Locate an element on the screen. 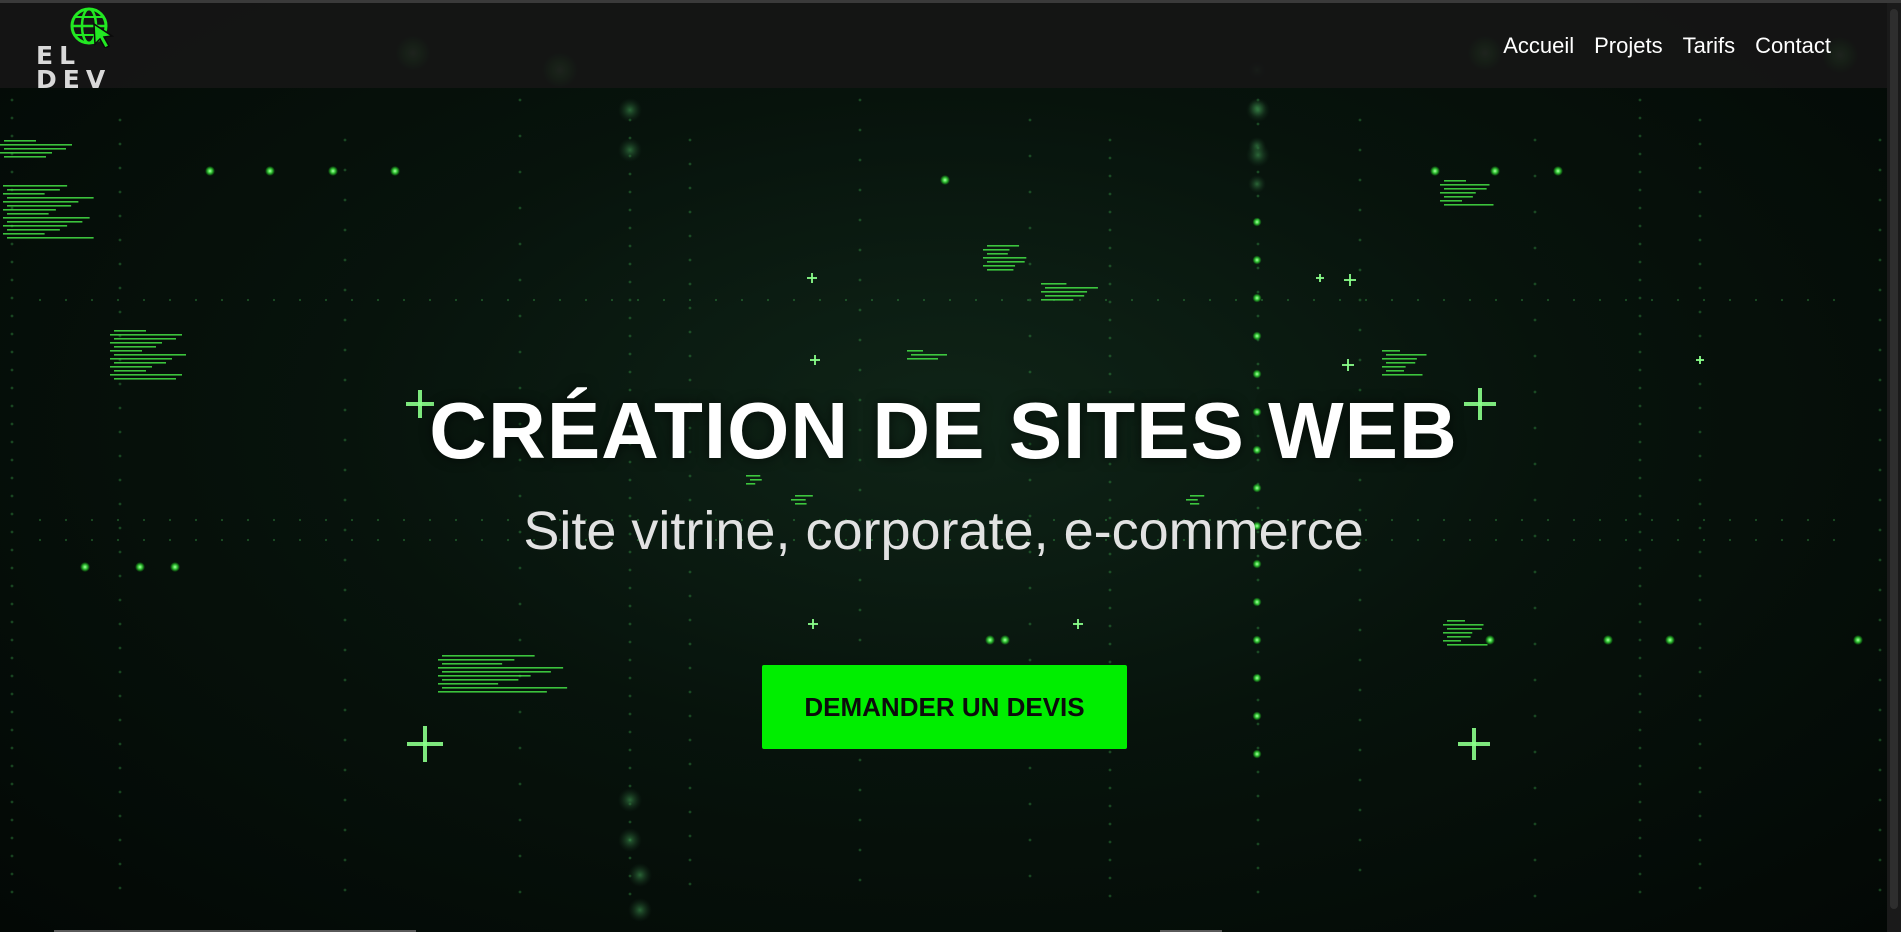 Image resolution: width=1901 pixels, height=932 pixels. main-navigation: Accueil Projets Tarifs Contact is located at coordinates (1667, 46).